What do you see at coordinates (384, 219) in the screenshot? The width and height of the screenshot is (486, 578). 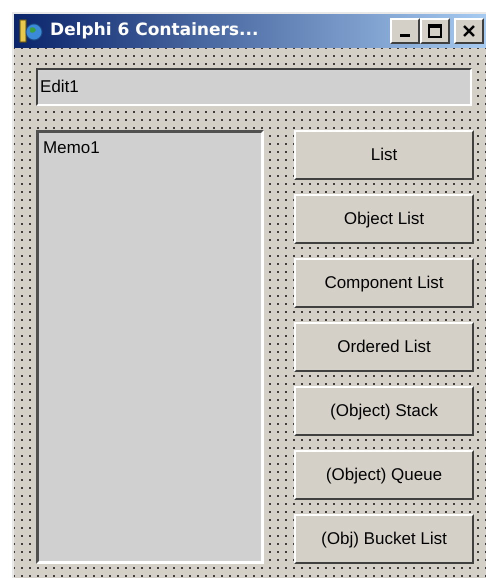 I see `action-button: Object List` at bounding box center [384, 219].